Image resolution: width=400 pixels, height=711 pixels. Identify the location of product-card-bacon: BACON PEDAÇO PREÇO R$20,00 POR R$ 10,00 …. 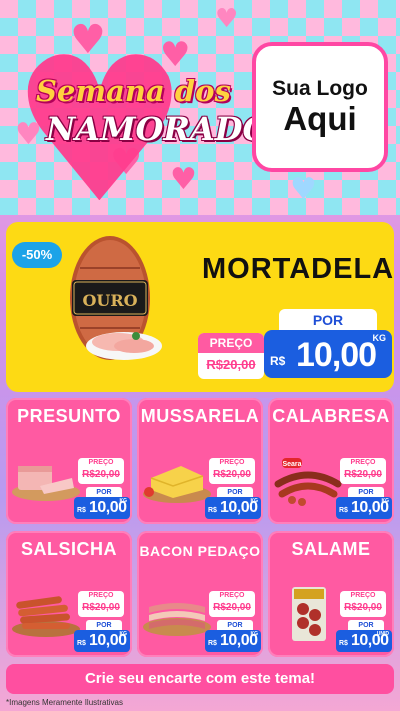
(200, 594).